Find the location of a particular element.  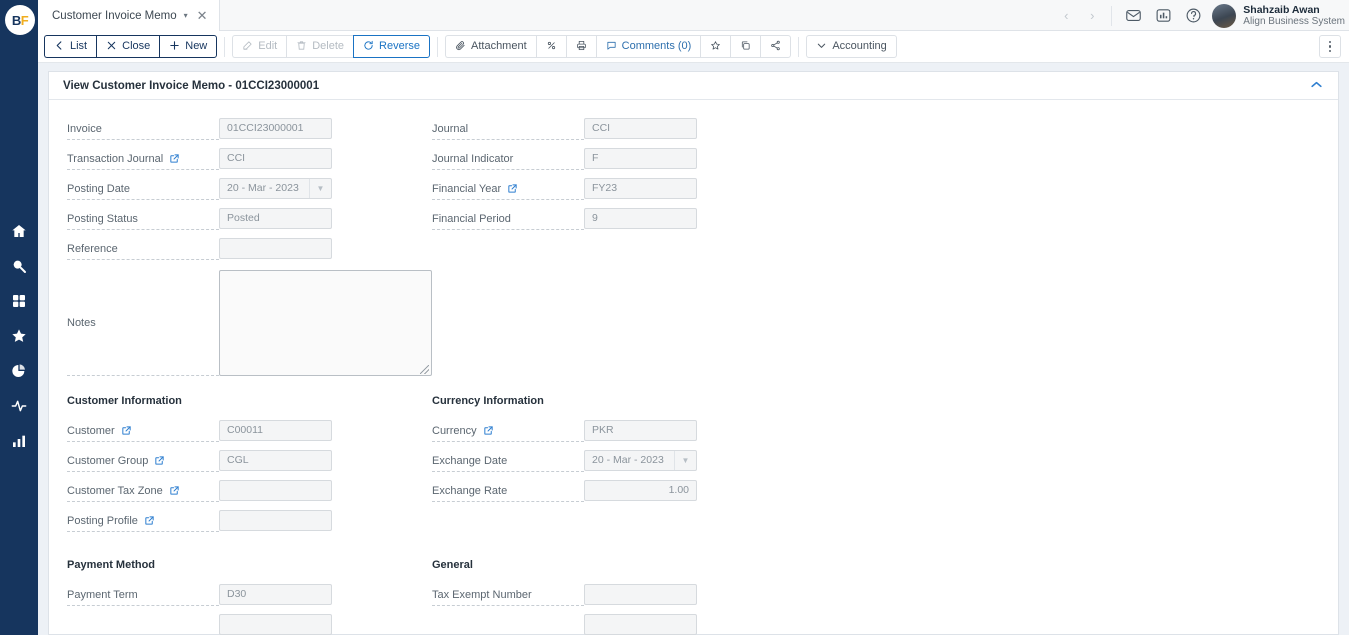

resize-handle-icon is located at coordinates (424, 370).